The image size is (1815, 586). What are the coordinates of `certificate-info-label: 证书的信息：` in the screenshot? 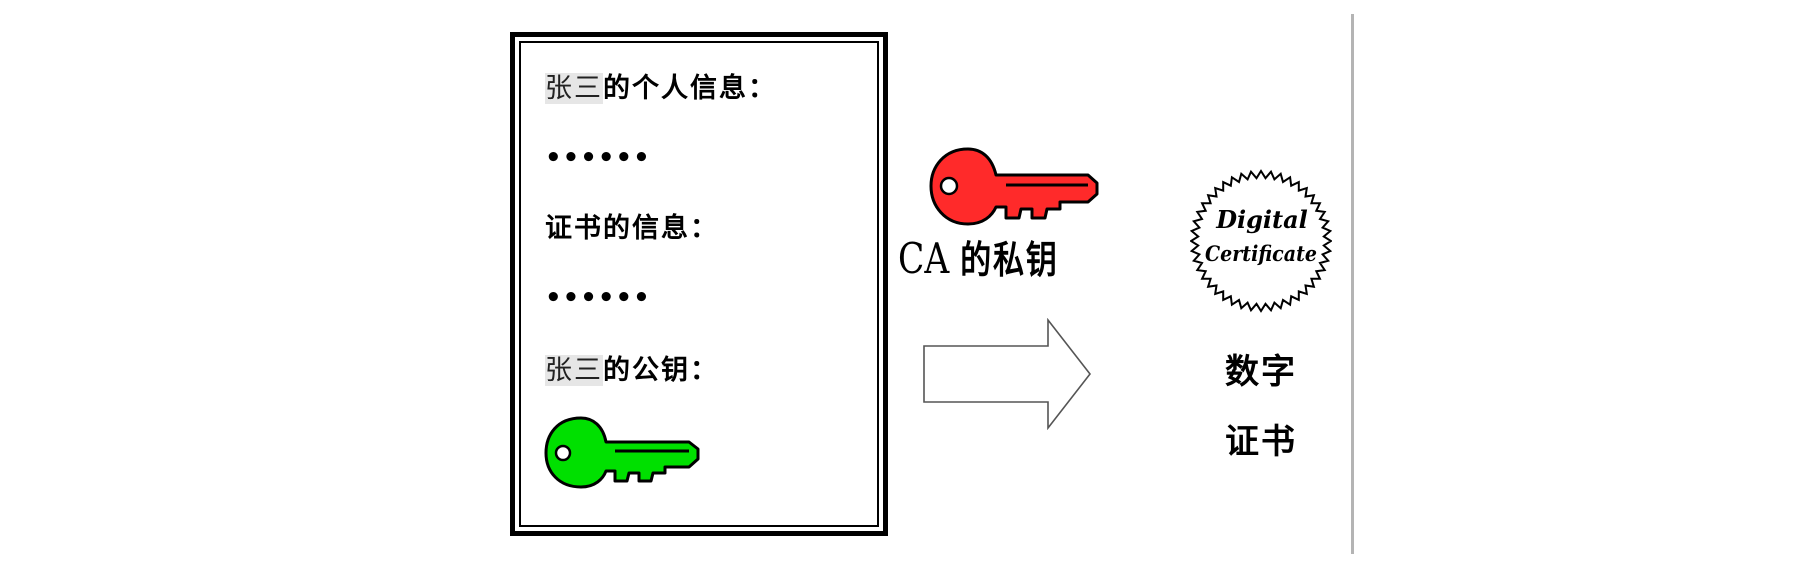 It's located at (632, 228).